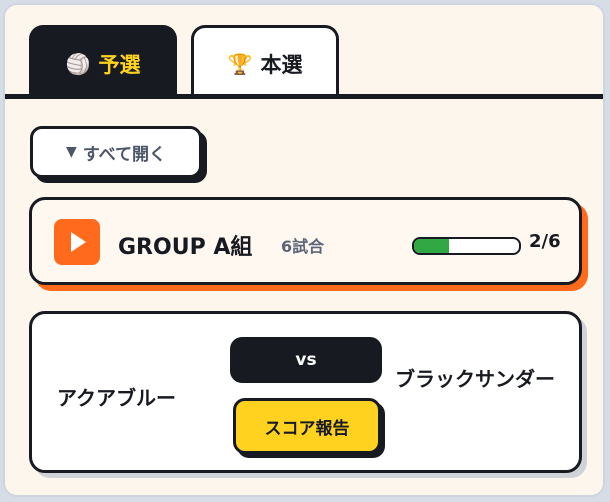  What do you see at coordinates (466, 246) in the screenshot?
I see `progress-bar` at bounding box center [466, 246].